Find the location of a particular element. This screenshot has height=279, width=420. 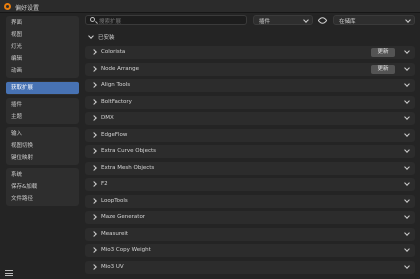

extension-row-mio3-uv: Mio3 UV is located at coordinates (250, 267).